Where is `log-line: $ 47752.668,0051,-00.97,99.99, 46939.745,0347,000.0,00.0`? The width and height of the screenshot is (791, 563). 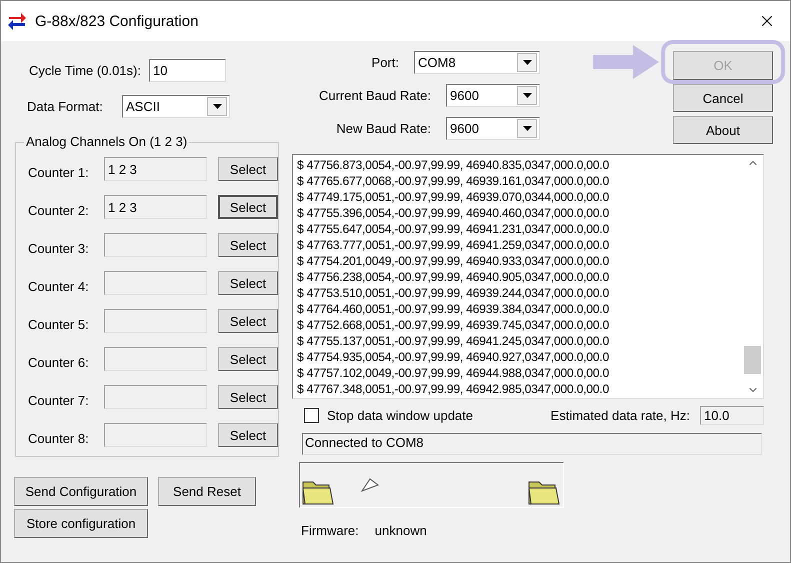 log-line: $ 47752.668,0051,-00.97,99.99, 46939.745,0347,000.0,00.0 is located at coordinates (453, 325).